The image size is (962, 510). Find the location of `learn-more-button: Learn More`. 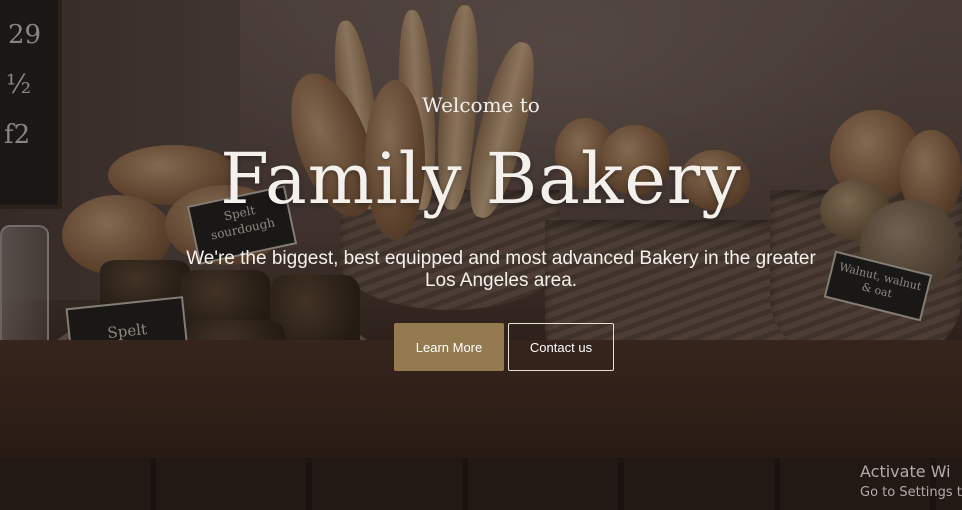

learn-more-button: Learn More is located at coordinates (449, 347).